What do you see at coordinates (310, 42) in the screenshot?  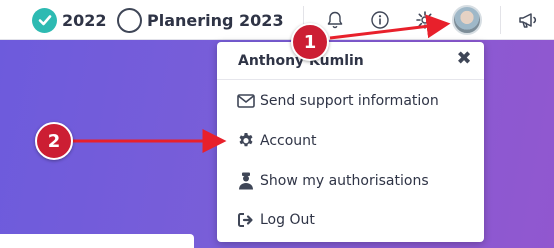 I see `annotation-badge-1: 1` at bounding box center [310, 42].